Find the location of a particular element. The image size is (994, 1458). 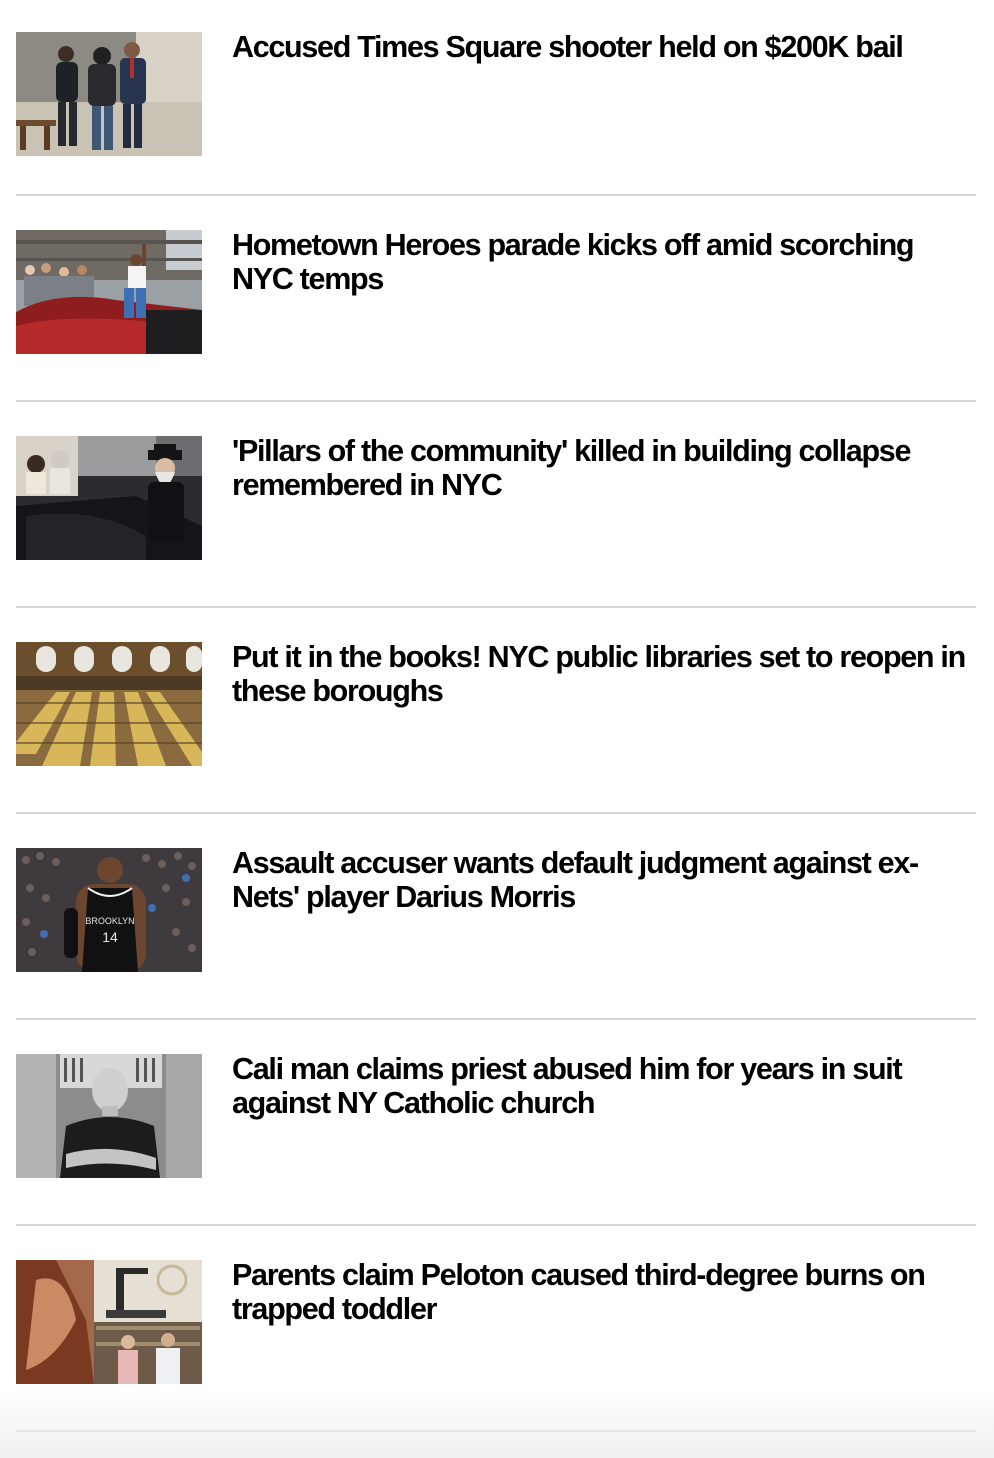

story-thumbnail: BROOKLYN 14 is located at coordinates (109, 910).